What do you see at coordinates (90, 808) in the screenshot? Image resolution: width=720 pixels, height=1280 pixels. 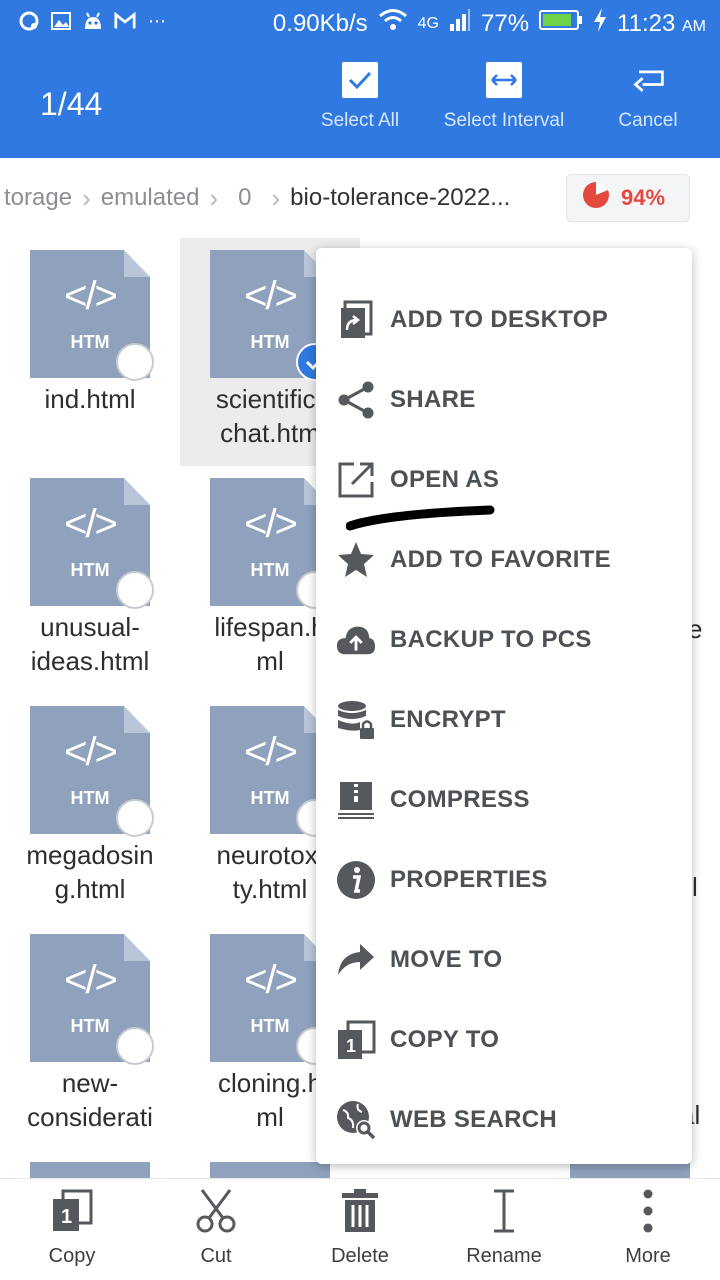 I see `file-item: </> HTM megadosin g.html` at bounding box center [90, 808].